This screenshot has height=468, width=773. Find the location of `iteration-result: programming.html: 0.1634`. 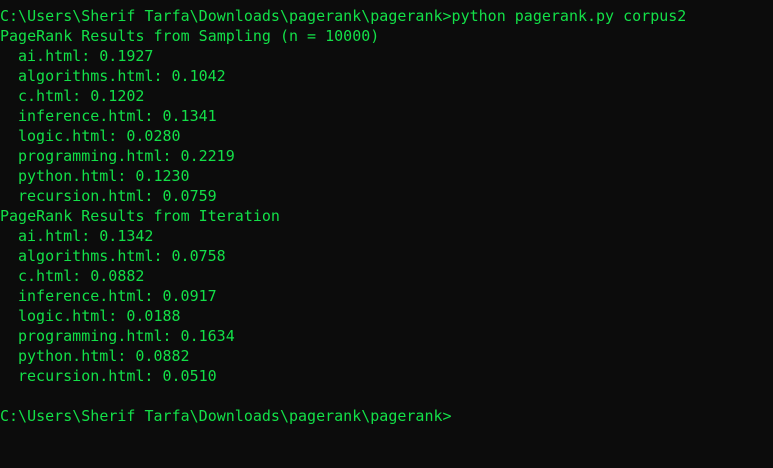

iteration-result: programming.html: 0.1634 is located at coordinates (126, 336).